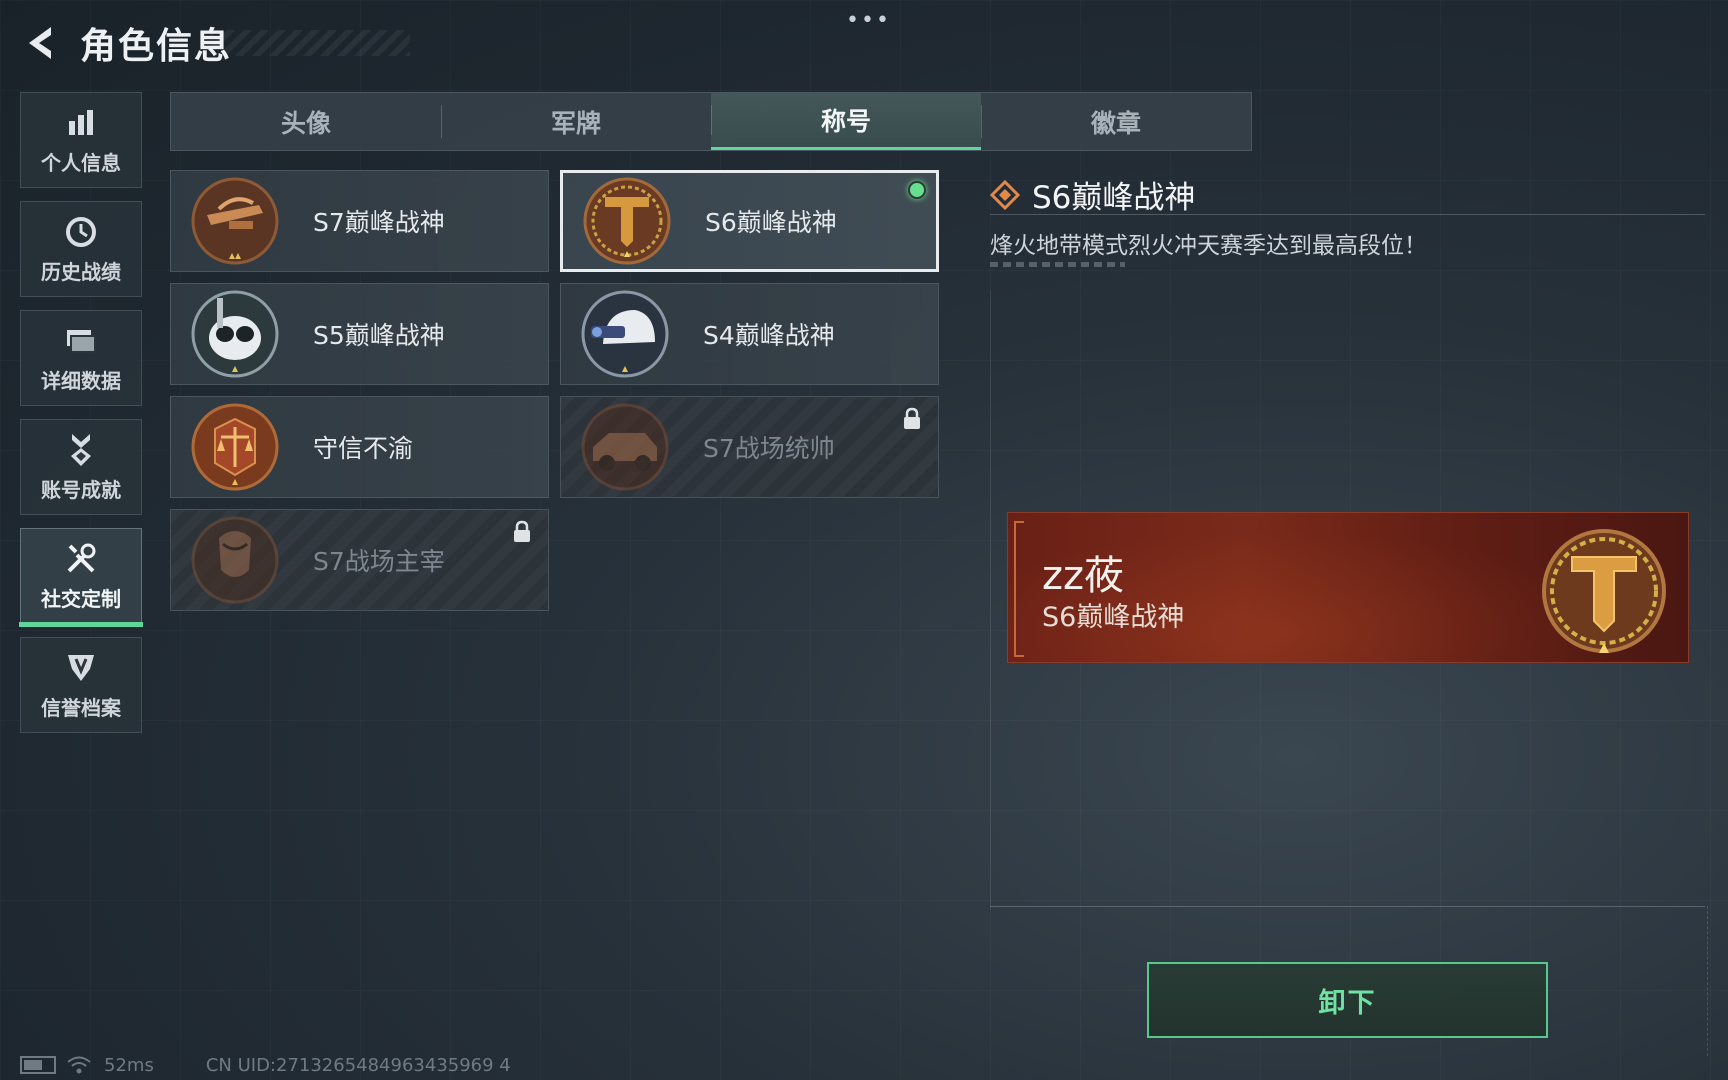 The image size is (1728, 1080). Describe the element at coordinates (235, 447) in the screenshot. I see `scales-emblem-icon` at that location.